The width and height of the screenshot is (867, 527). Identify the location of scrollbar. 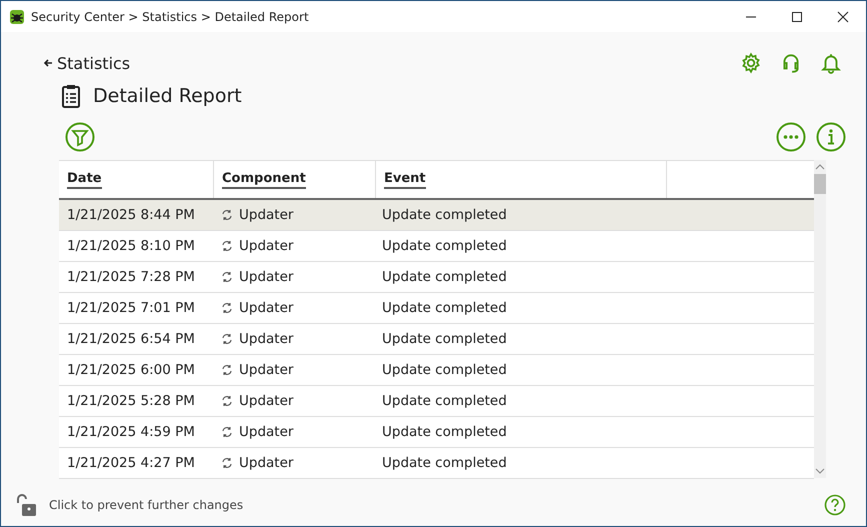
(820, 319).